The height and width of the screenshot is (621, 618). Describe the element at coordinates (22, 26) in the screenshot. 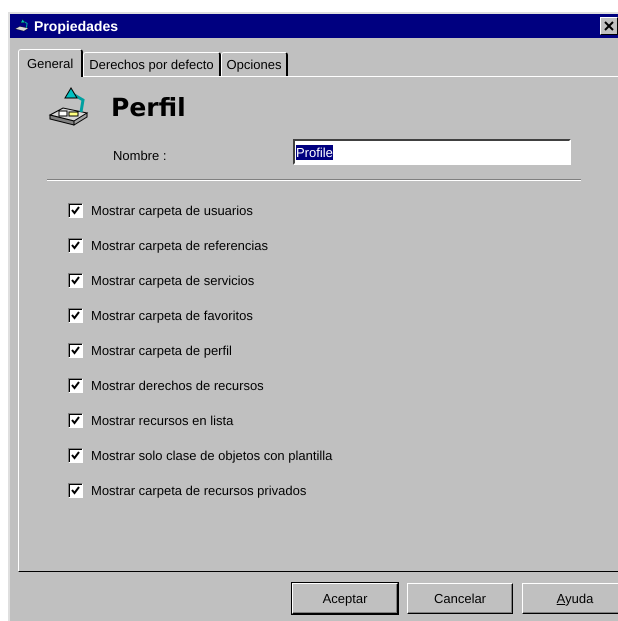

I see `desk-lamp-icon` at that location.